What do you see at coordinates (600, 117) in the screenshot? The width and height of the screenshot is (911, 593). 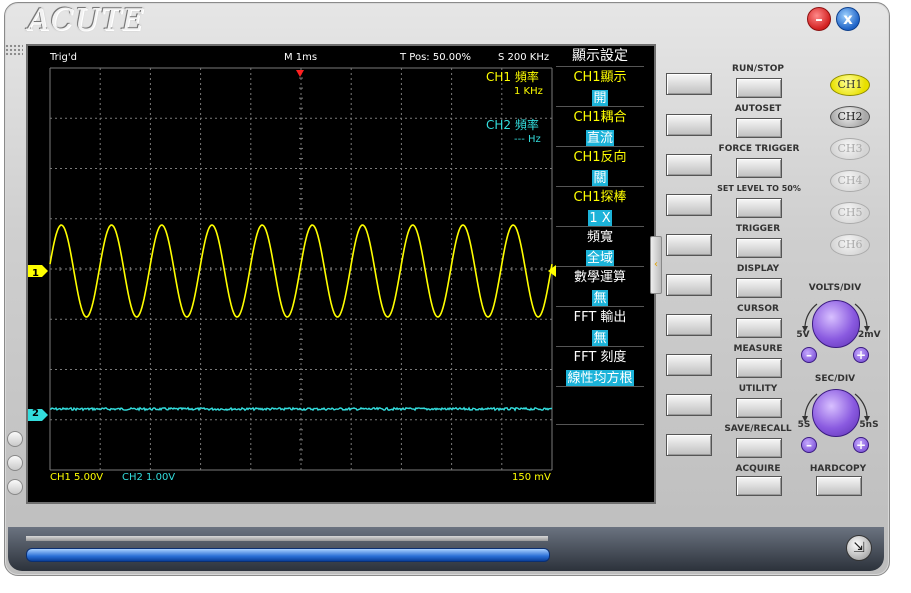 I see `menu-item-label: CH1耦合` at bounding box center [600, 117].